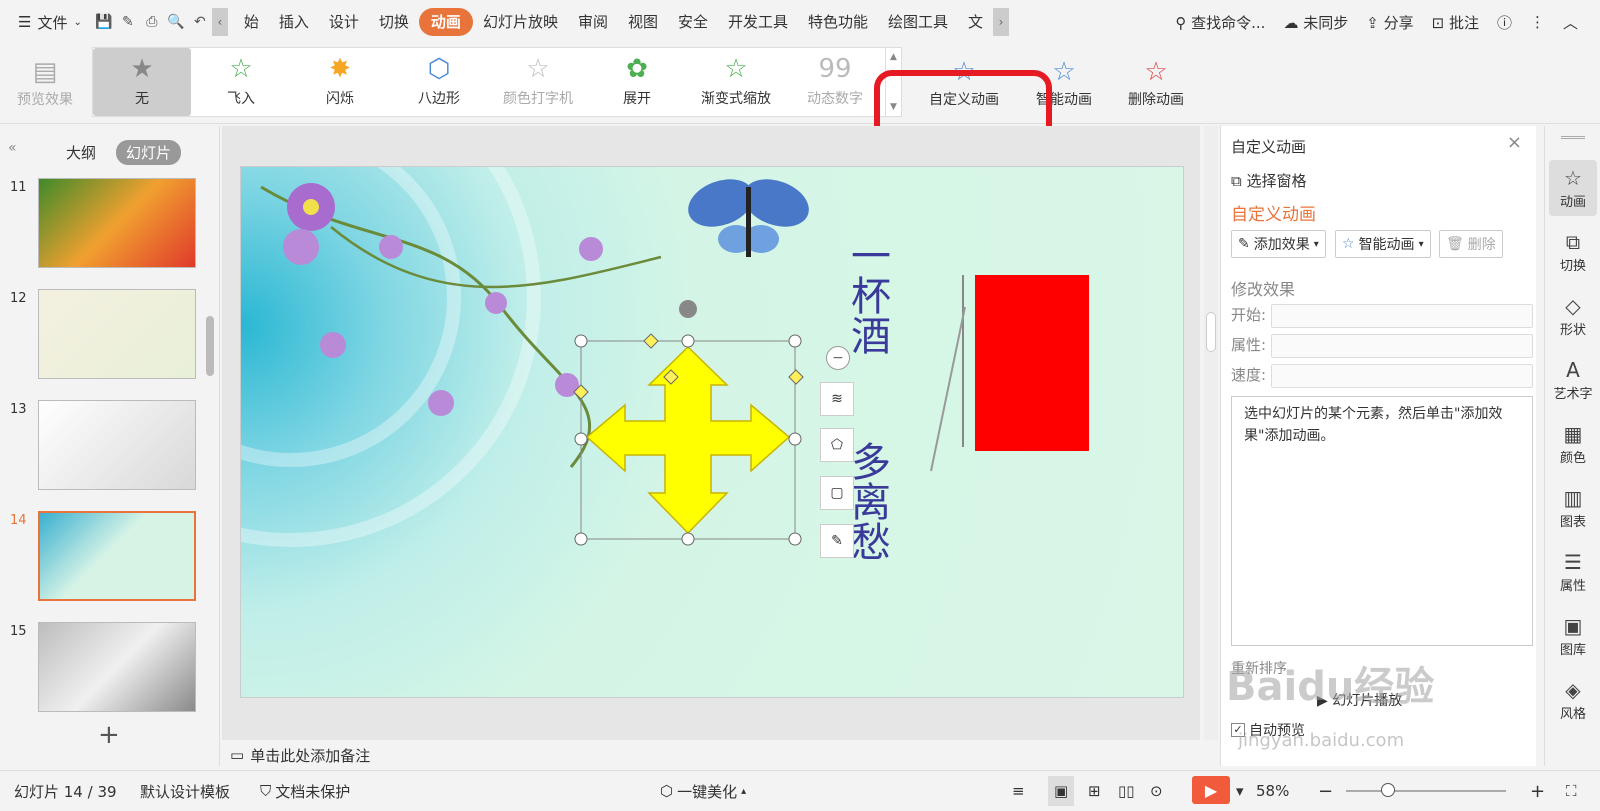 This screenshot has height=811, width=1600. Describe the element at coordinates (593, 22) in the screenshot. I see `tab-6: 审阅` at that location.